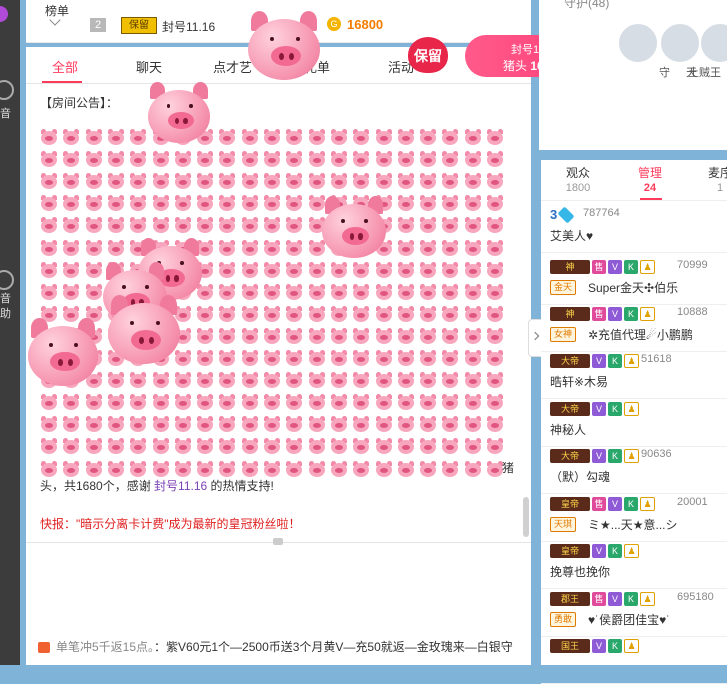 The width and height of the screenshot is (727, 684). Describe the element at coordinates (180, 486) in the screenshot. I see `thanks-user-link: 封号11.16` at that location.